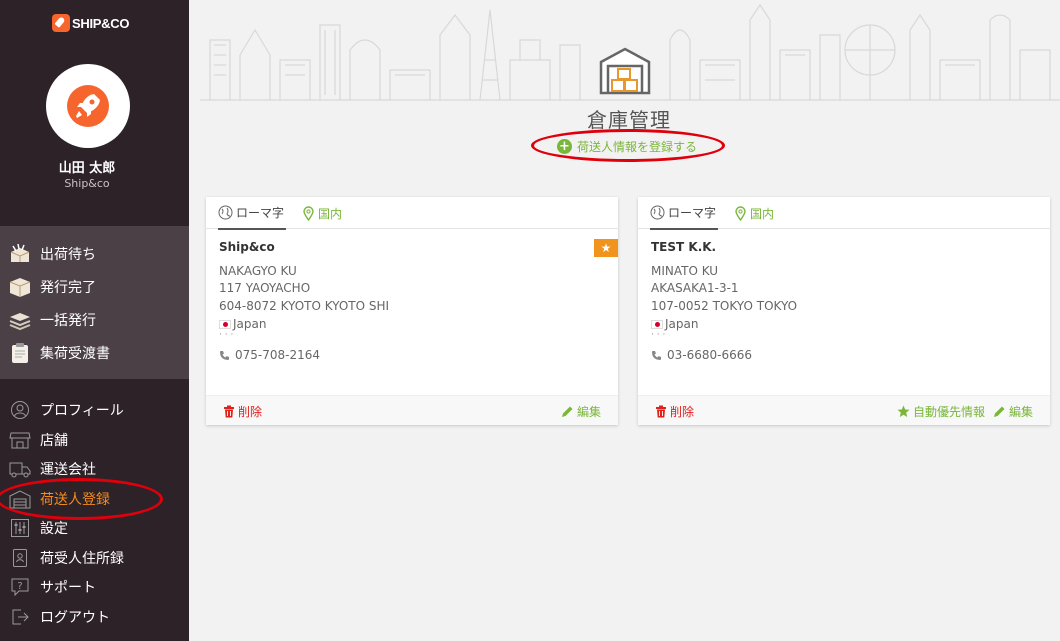 The height and width of the screenshot is (641, 1060). What do you see at coordinates (247, 247) in the screenshot?
I see `shipper-name: Ship&co` at bounding box center [247, 247].